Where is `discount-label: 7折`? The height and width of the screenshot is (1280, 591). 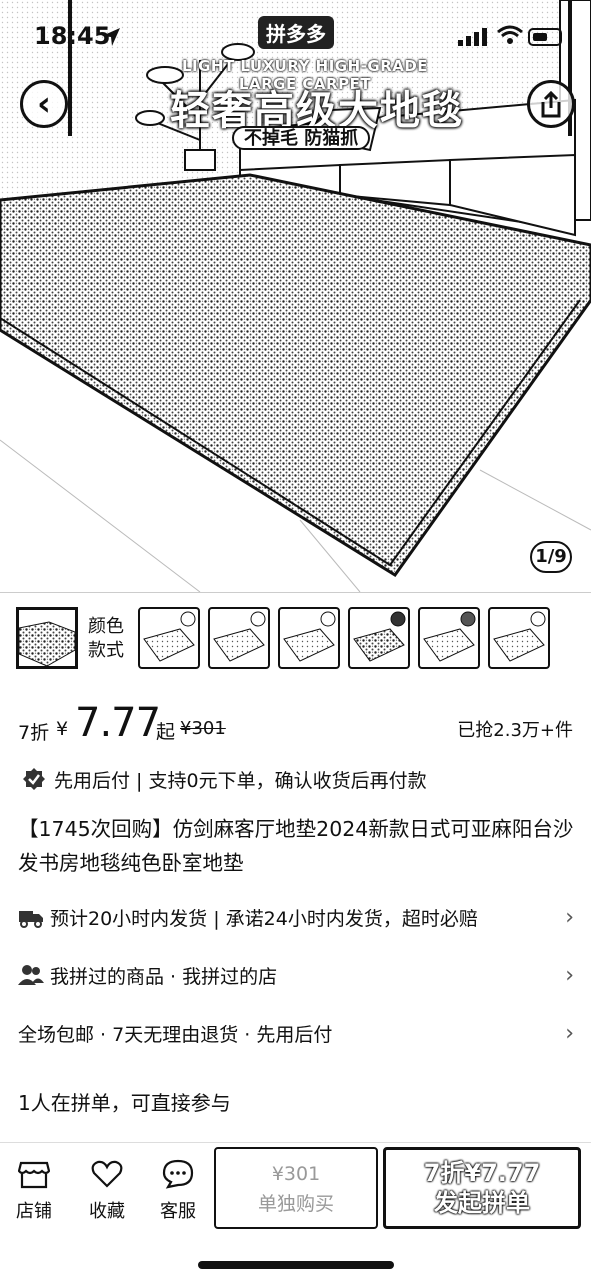
discount-label: 7折 is located at coordinates (34, 733).